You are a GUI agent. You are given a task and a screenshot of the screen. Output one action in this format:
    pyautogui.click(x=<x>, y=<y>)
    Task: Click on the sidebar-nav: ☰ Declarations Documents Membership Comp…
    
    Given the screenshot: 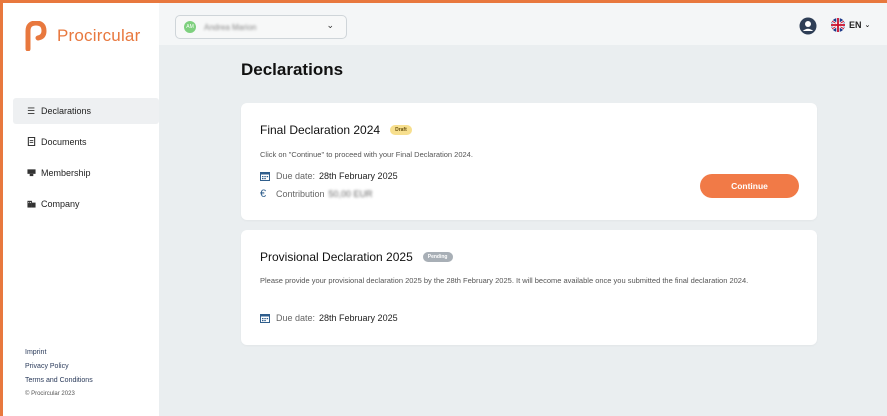 What is the action you would take?
    pyautogui.click(x=86, y=160)
    